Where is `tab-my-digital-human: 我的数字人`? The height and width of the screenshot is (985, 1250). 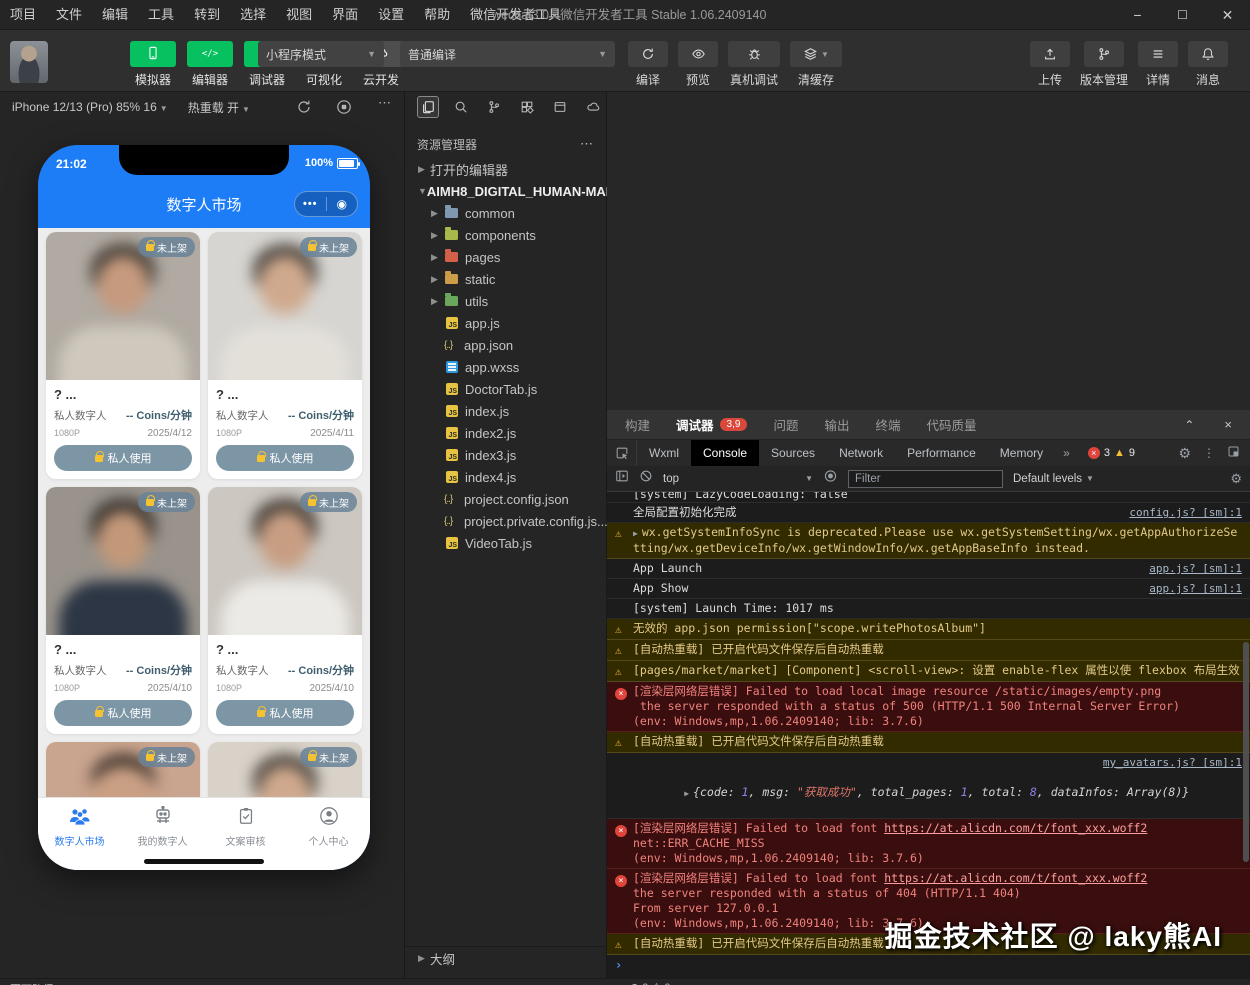 tab-my-digital-human: 我的数字人 is located at coordinates (162, 827).